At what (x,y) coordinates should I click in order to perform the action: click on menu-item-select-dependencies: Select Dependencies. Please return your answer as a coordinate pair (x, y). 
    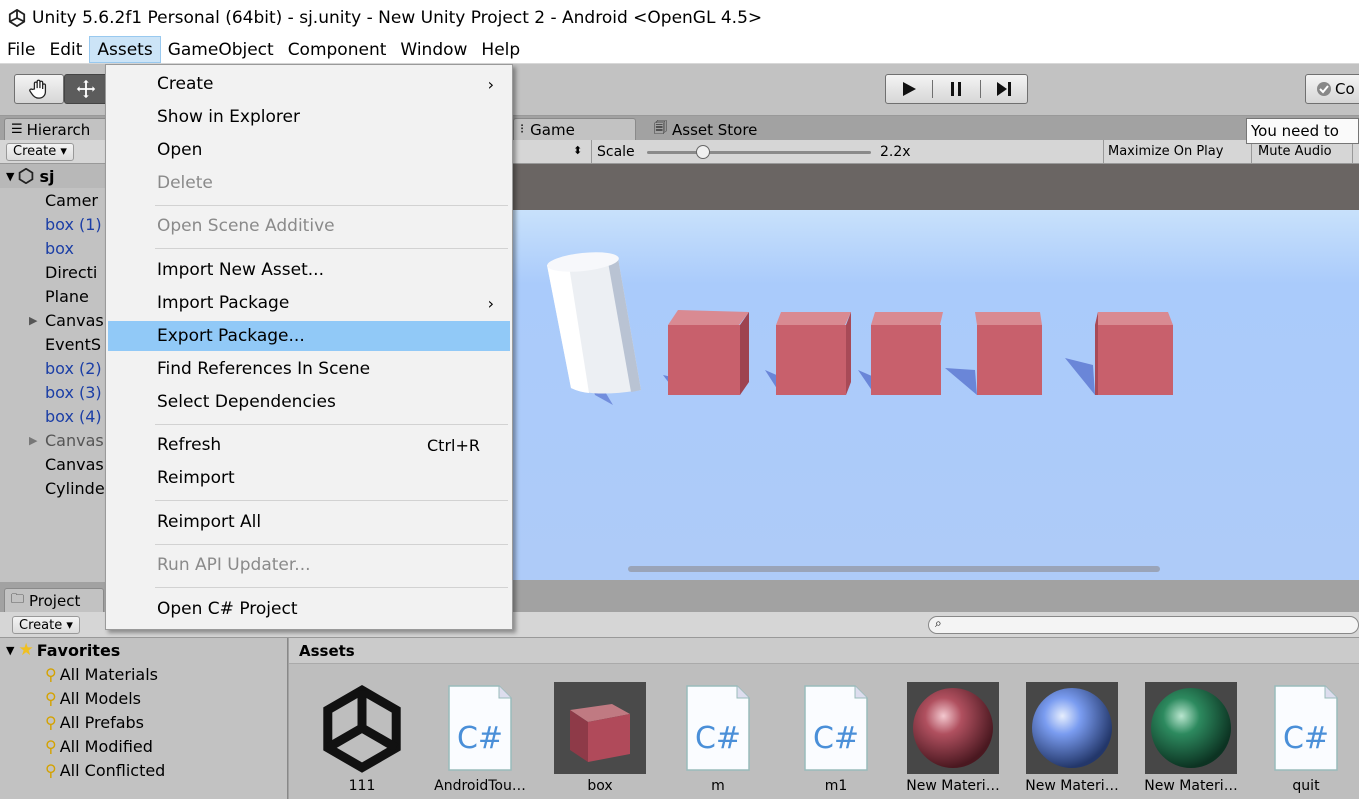
    Looking at the image, I should click on (309, 402).